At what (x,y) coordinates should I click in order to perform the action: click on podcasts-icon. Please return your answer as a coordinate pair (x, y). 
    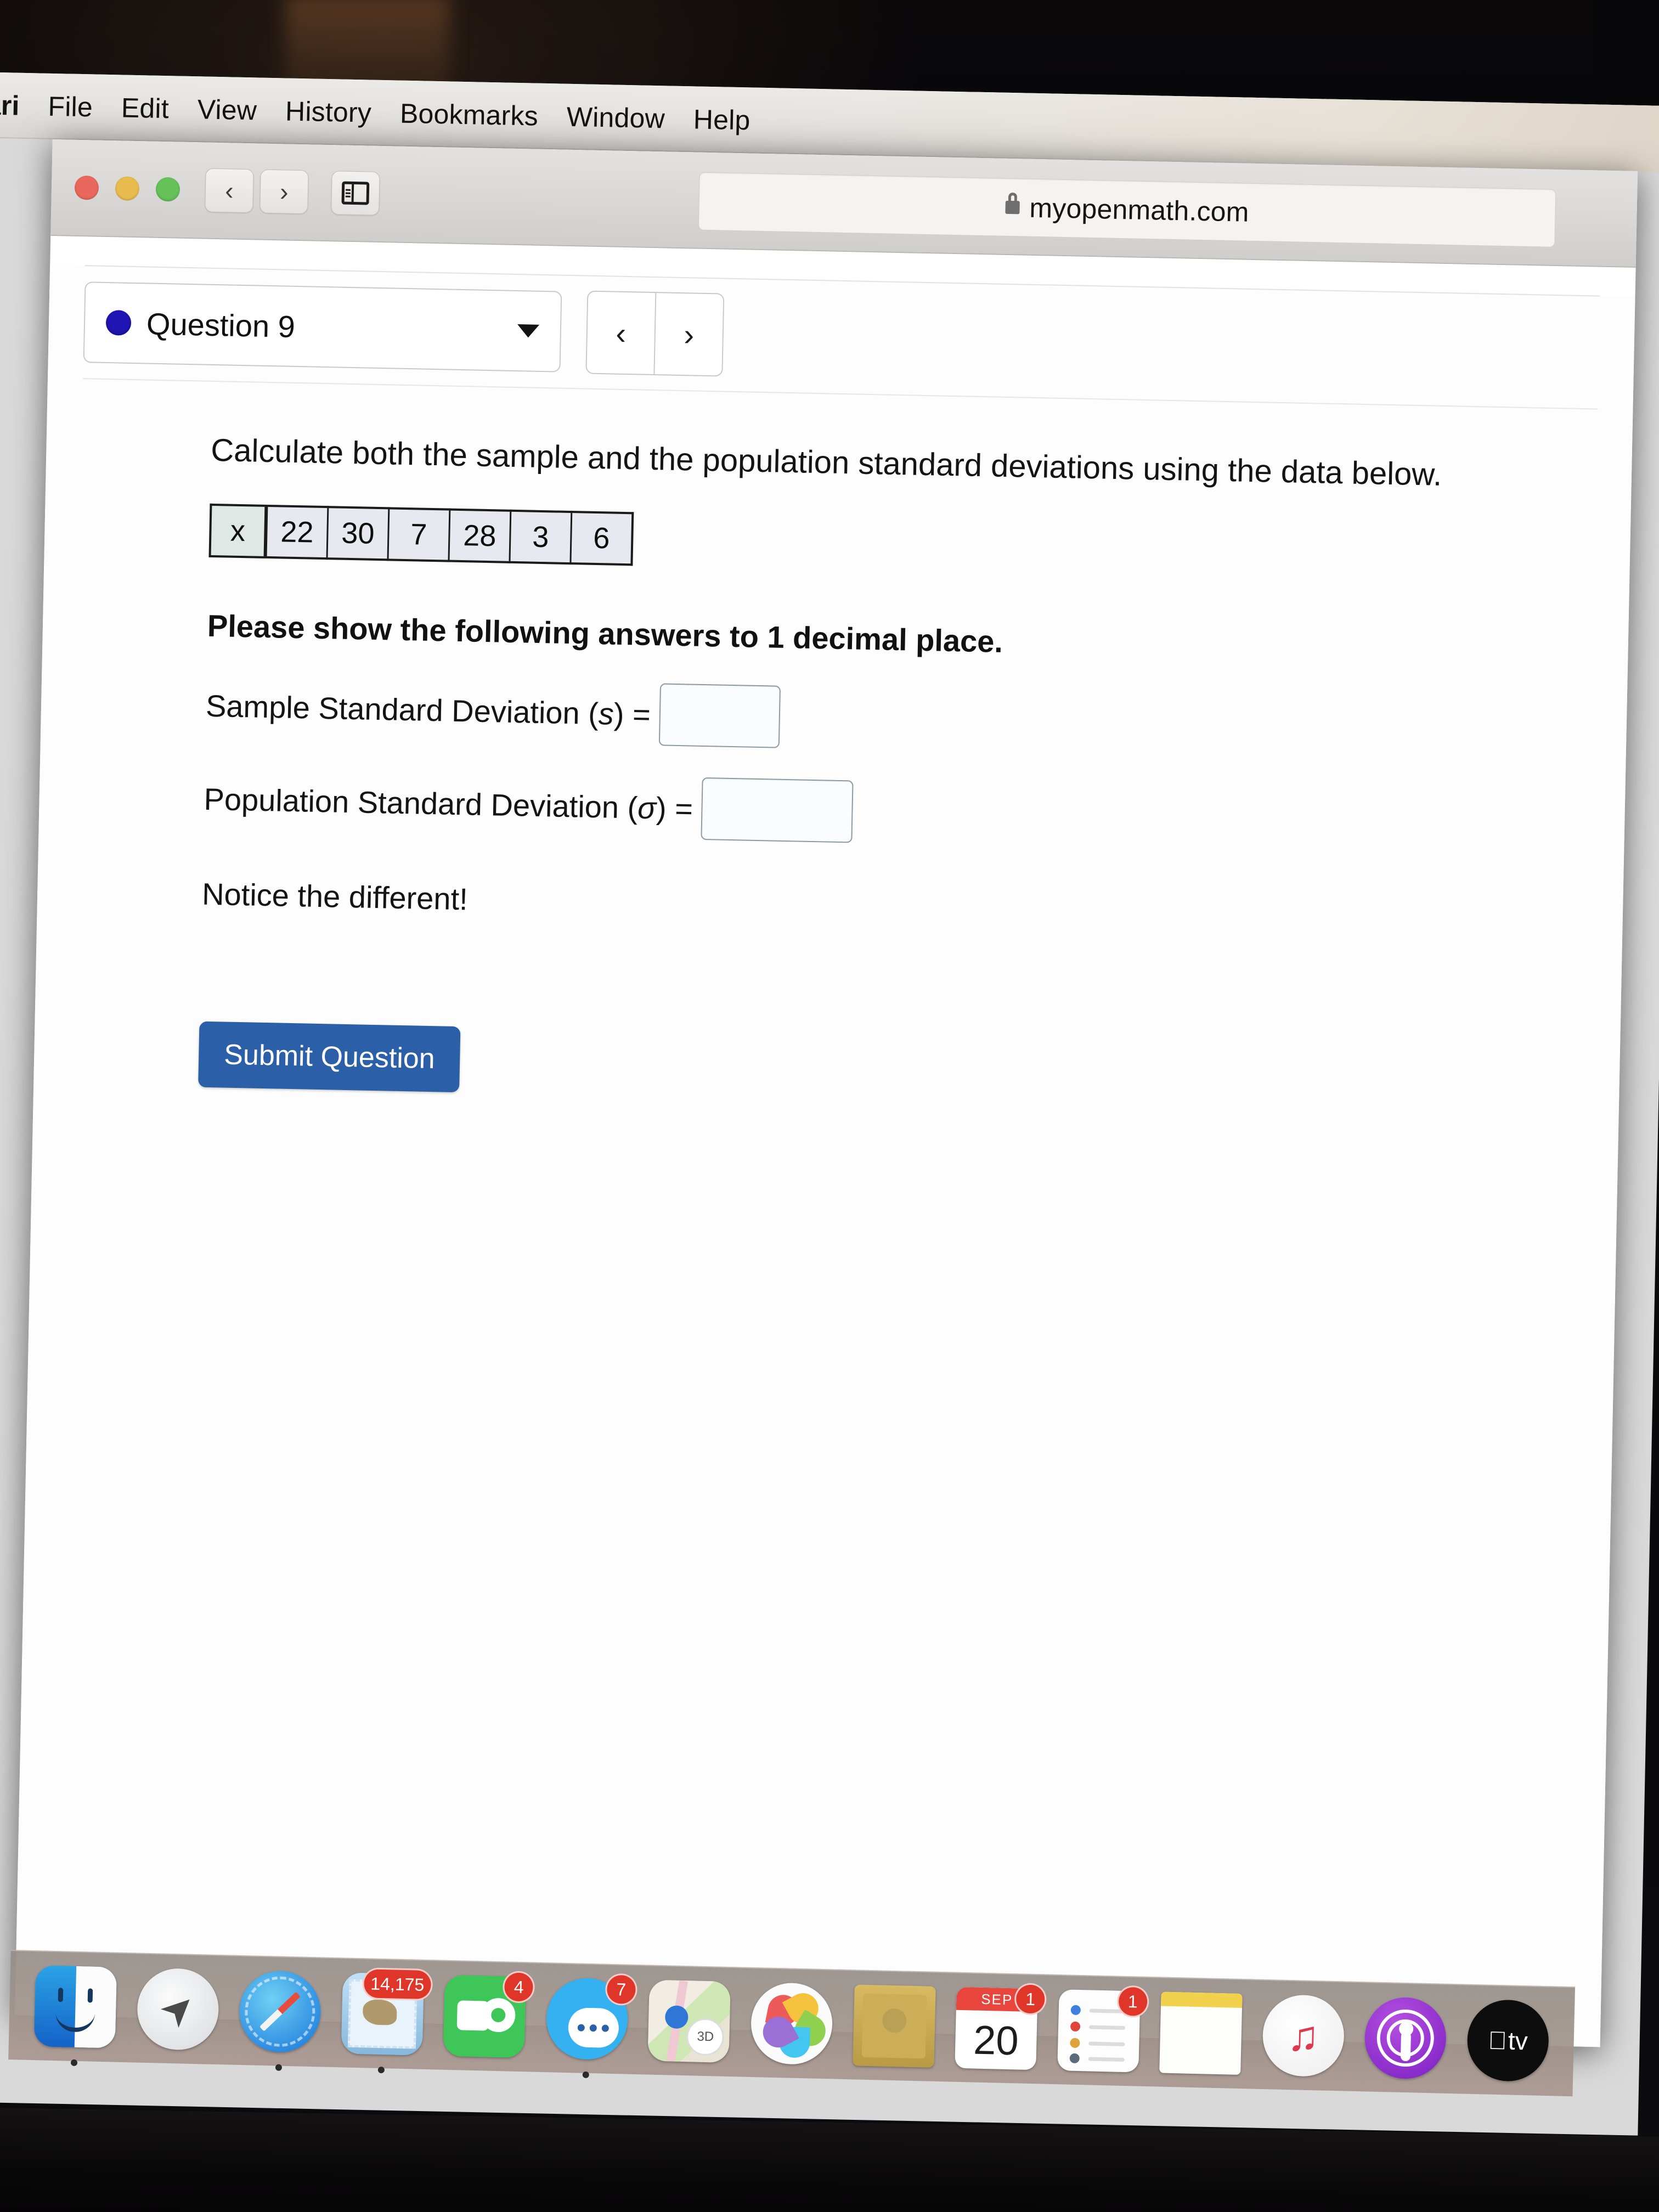
    Looking at the image, I should click on (1406, 2038).